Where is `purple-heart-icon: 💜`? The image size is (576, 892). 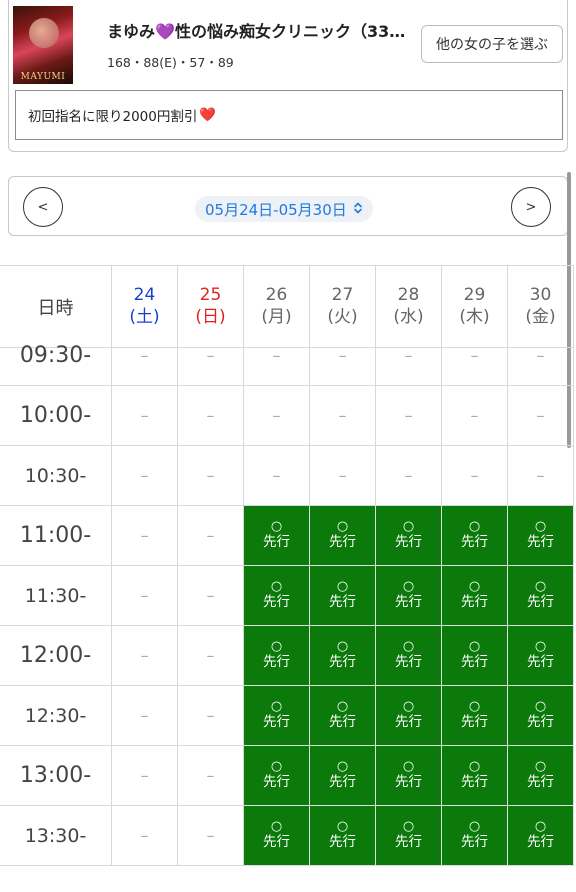
purple-heart-icon: 💜 is located at coordinates (165, 31).